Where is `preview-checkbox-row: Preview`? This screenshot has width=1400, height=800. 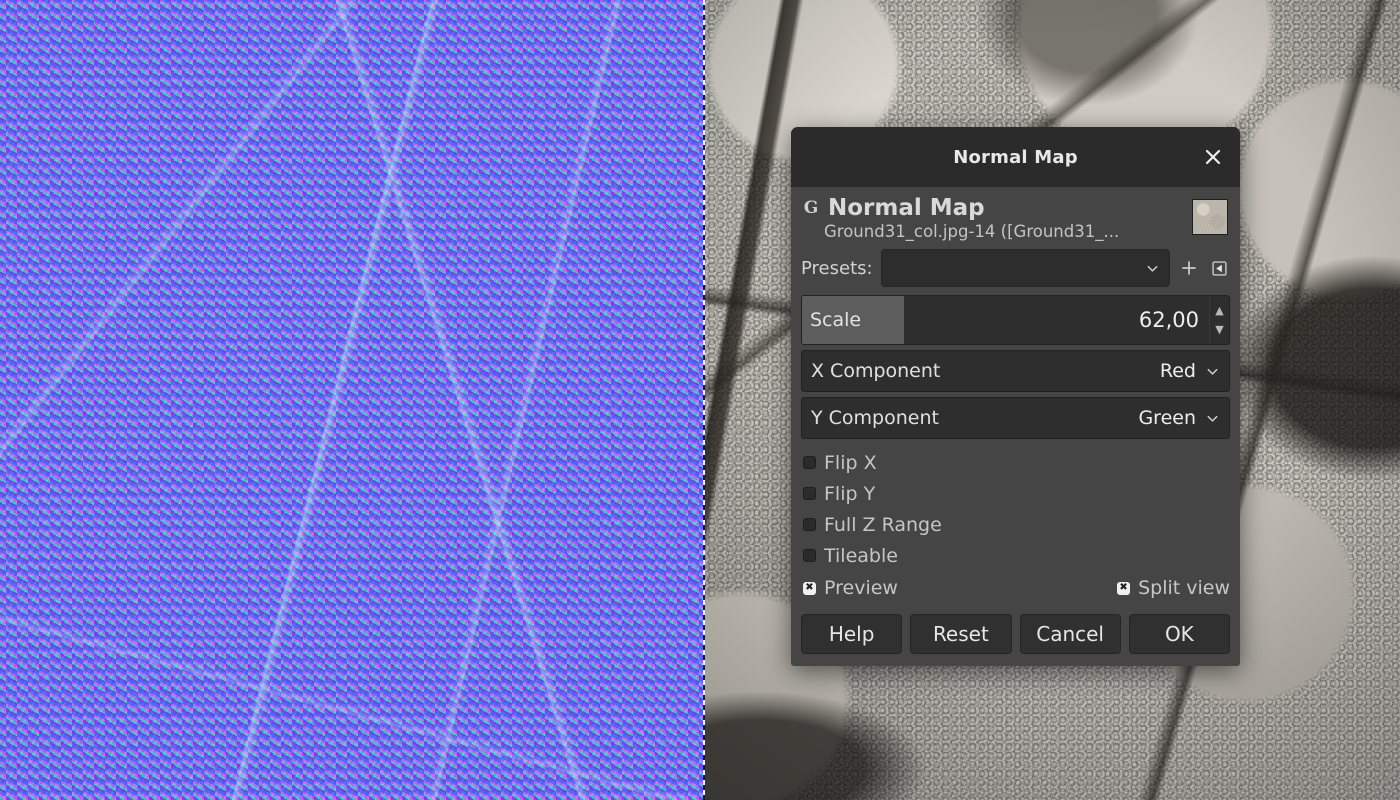 preview-checkbox-row: Preview is located at coordinates (850, 588).